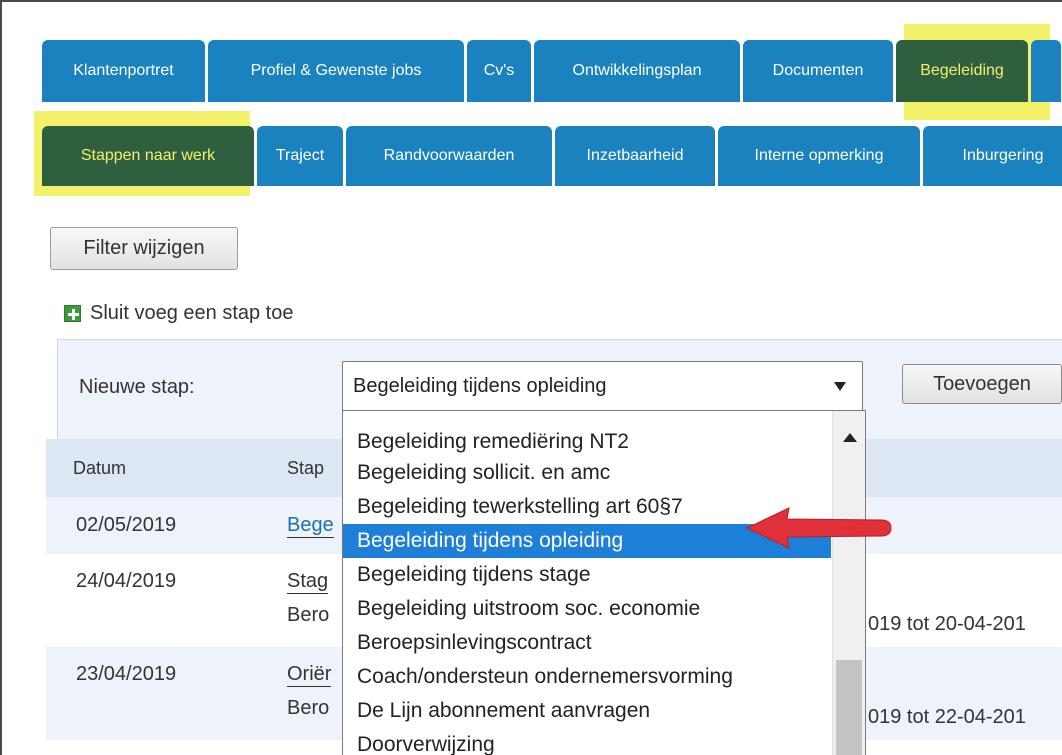 The width and height of the screenshot is (1062, 755). I want to click on chevron-up-icon, so click(850, 437).